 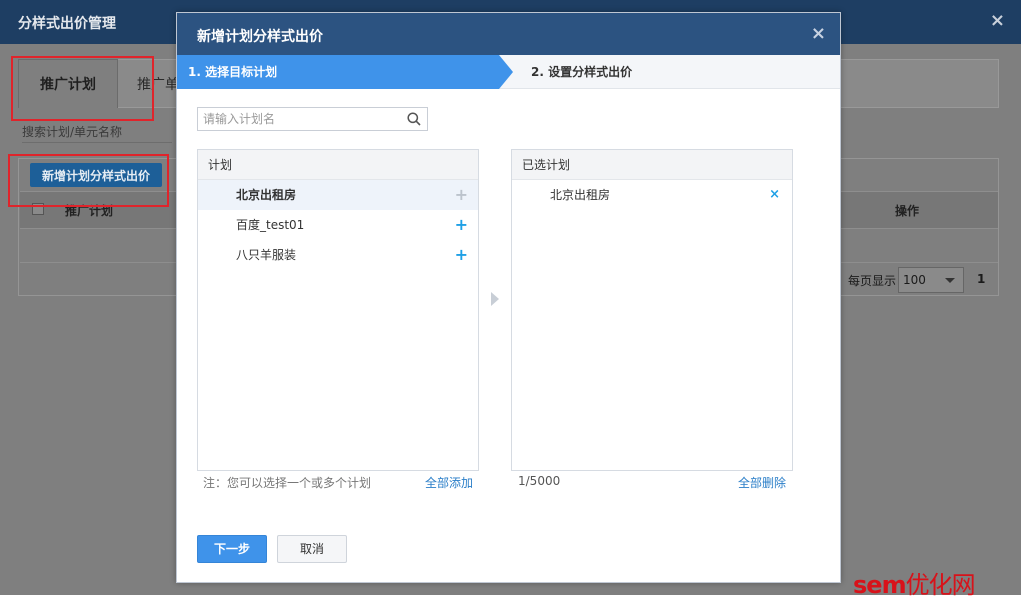 I want to click on next-step-button: 下一步, so click(x=232, y=549).